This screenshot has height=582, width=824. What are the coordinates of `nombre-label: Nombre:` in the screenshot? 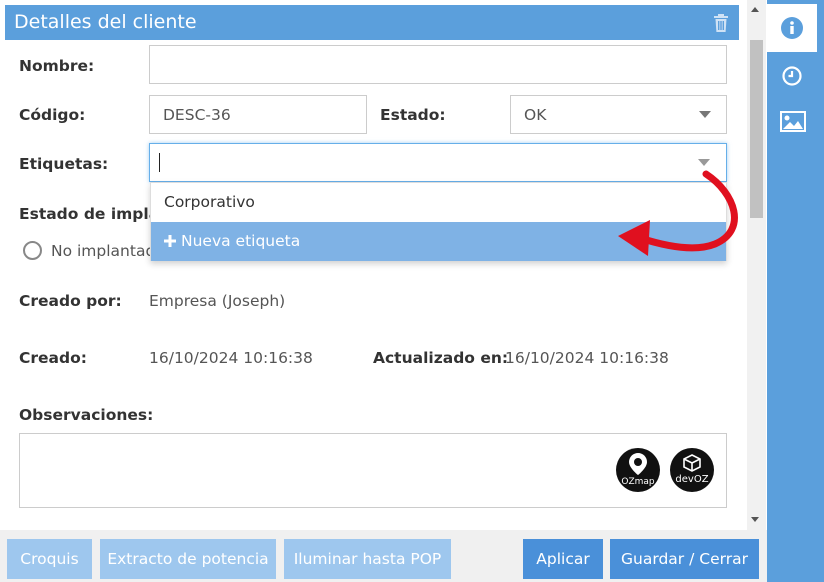 It's located at (57, 66).